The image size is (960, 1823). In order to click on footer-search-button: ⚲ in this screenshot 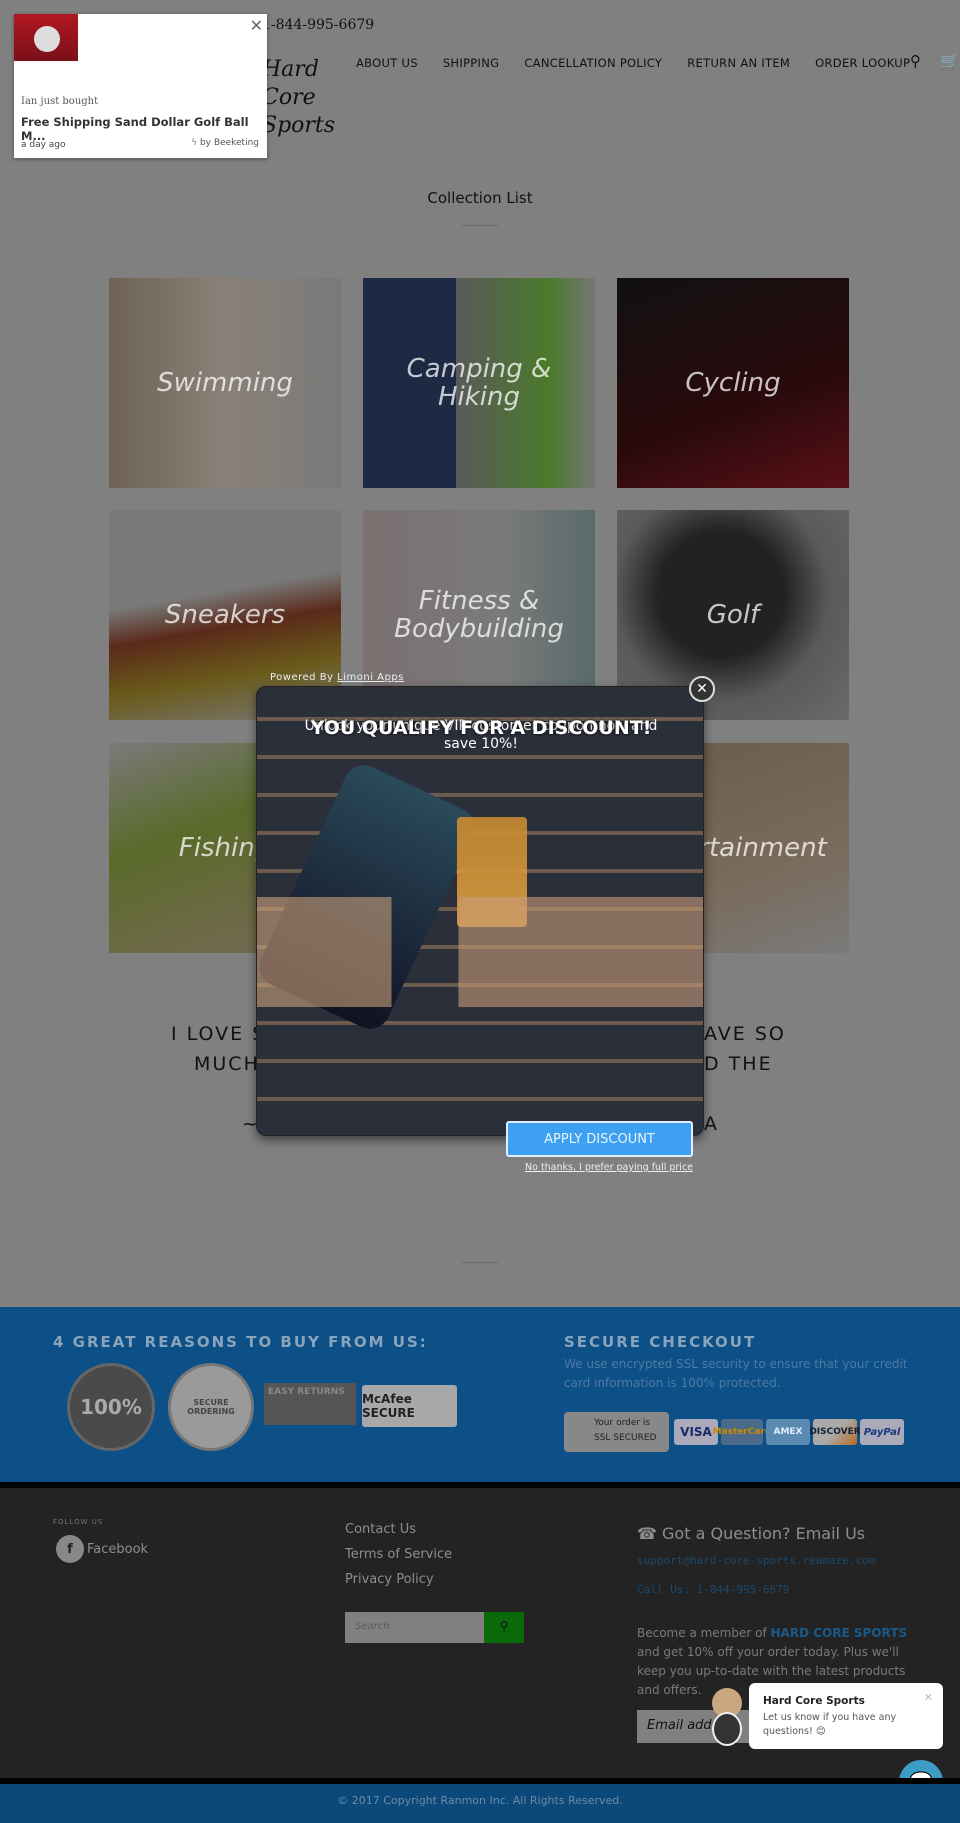, I will do `click(504, 1627)`.